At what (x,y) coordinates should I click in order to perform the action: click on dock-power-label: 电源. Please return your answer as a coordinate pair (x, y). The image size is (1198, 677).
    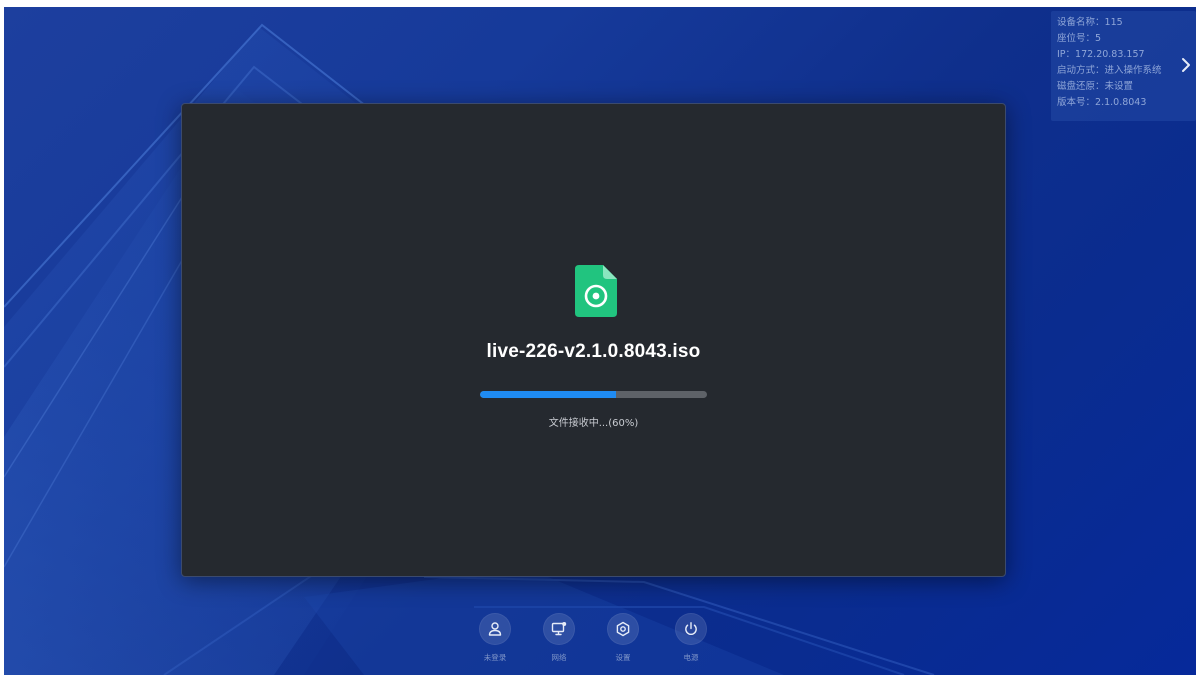
    Looking at the image, I should click on (691, 657).